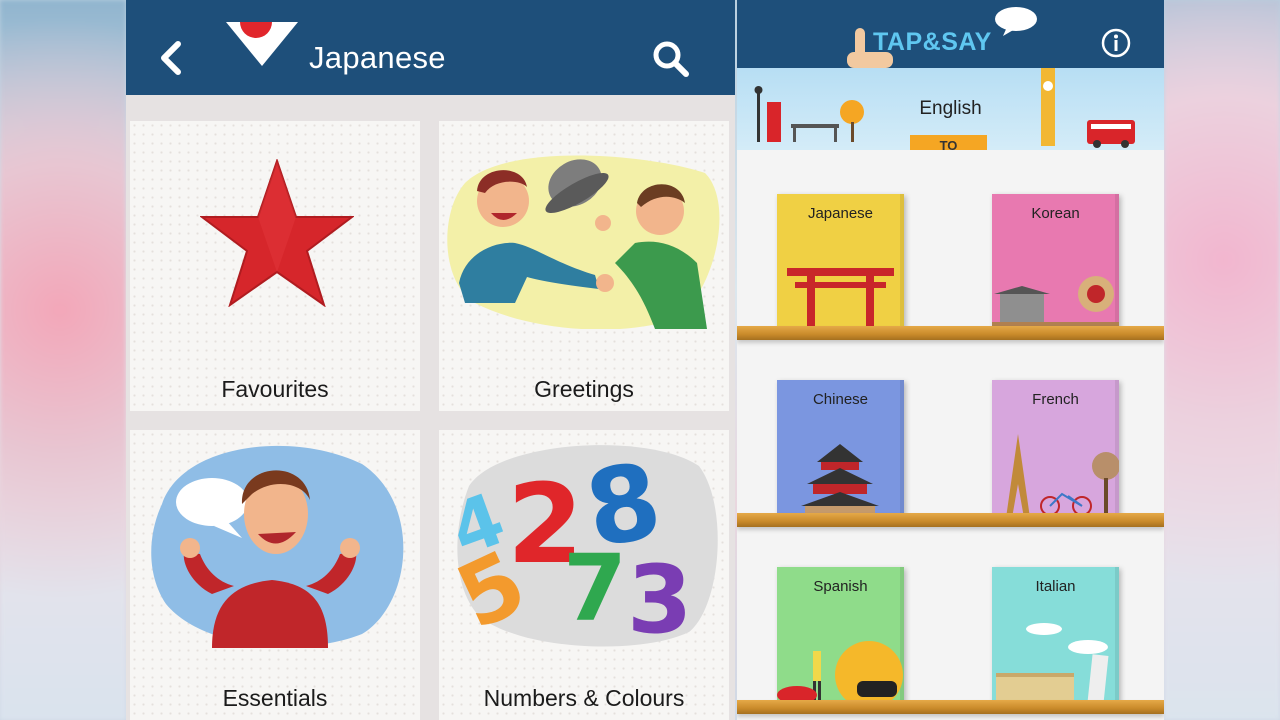 The width and height of the screenshot is (1280, 720). What do you see at coordinates (377, 57) in the screenshot?
I see `page-title: Japanese` at bounding box center [377, 57].